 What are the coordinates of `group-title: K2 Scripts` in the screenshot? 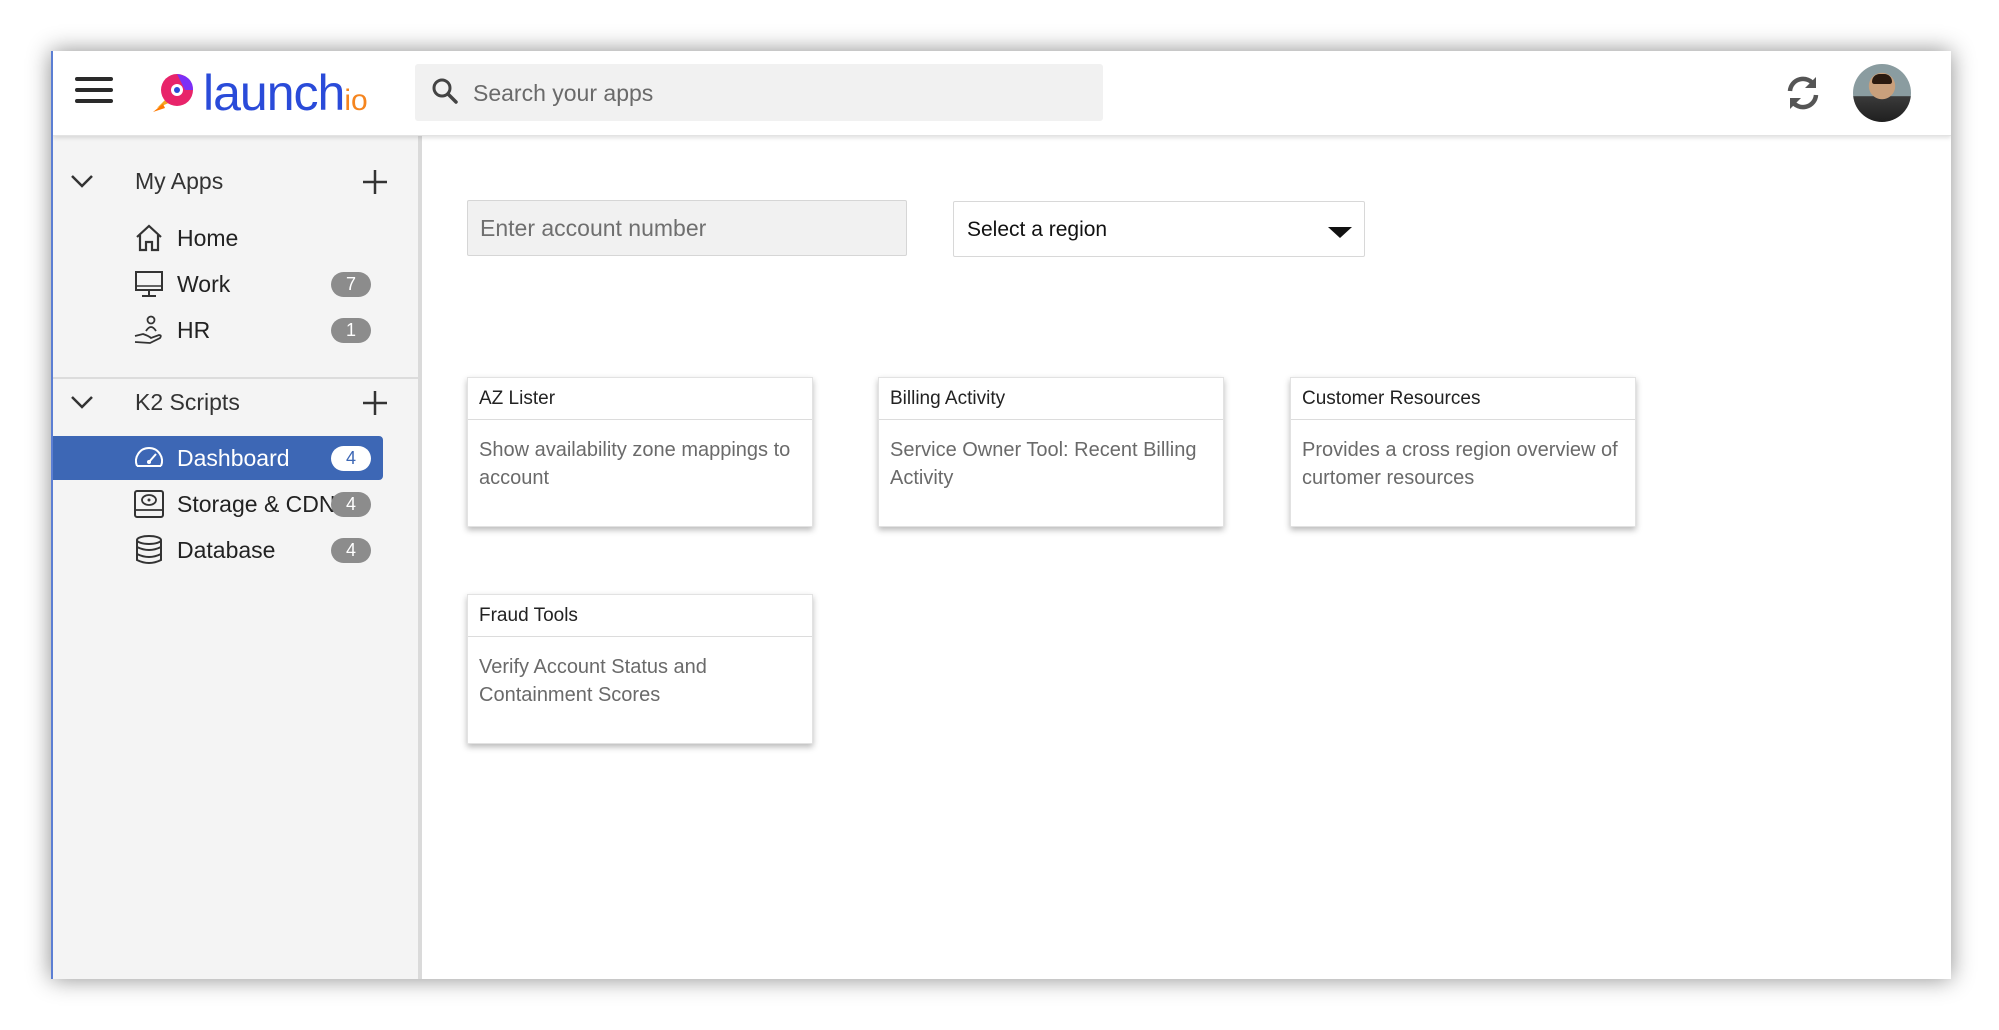 It's located at (187, 402).